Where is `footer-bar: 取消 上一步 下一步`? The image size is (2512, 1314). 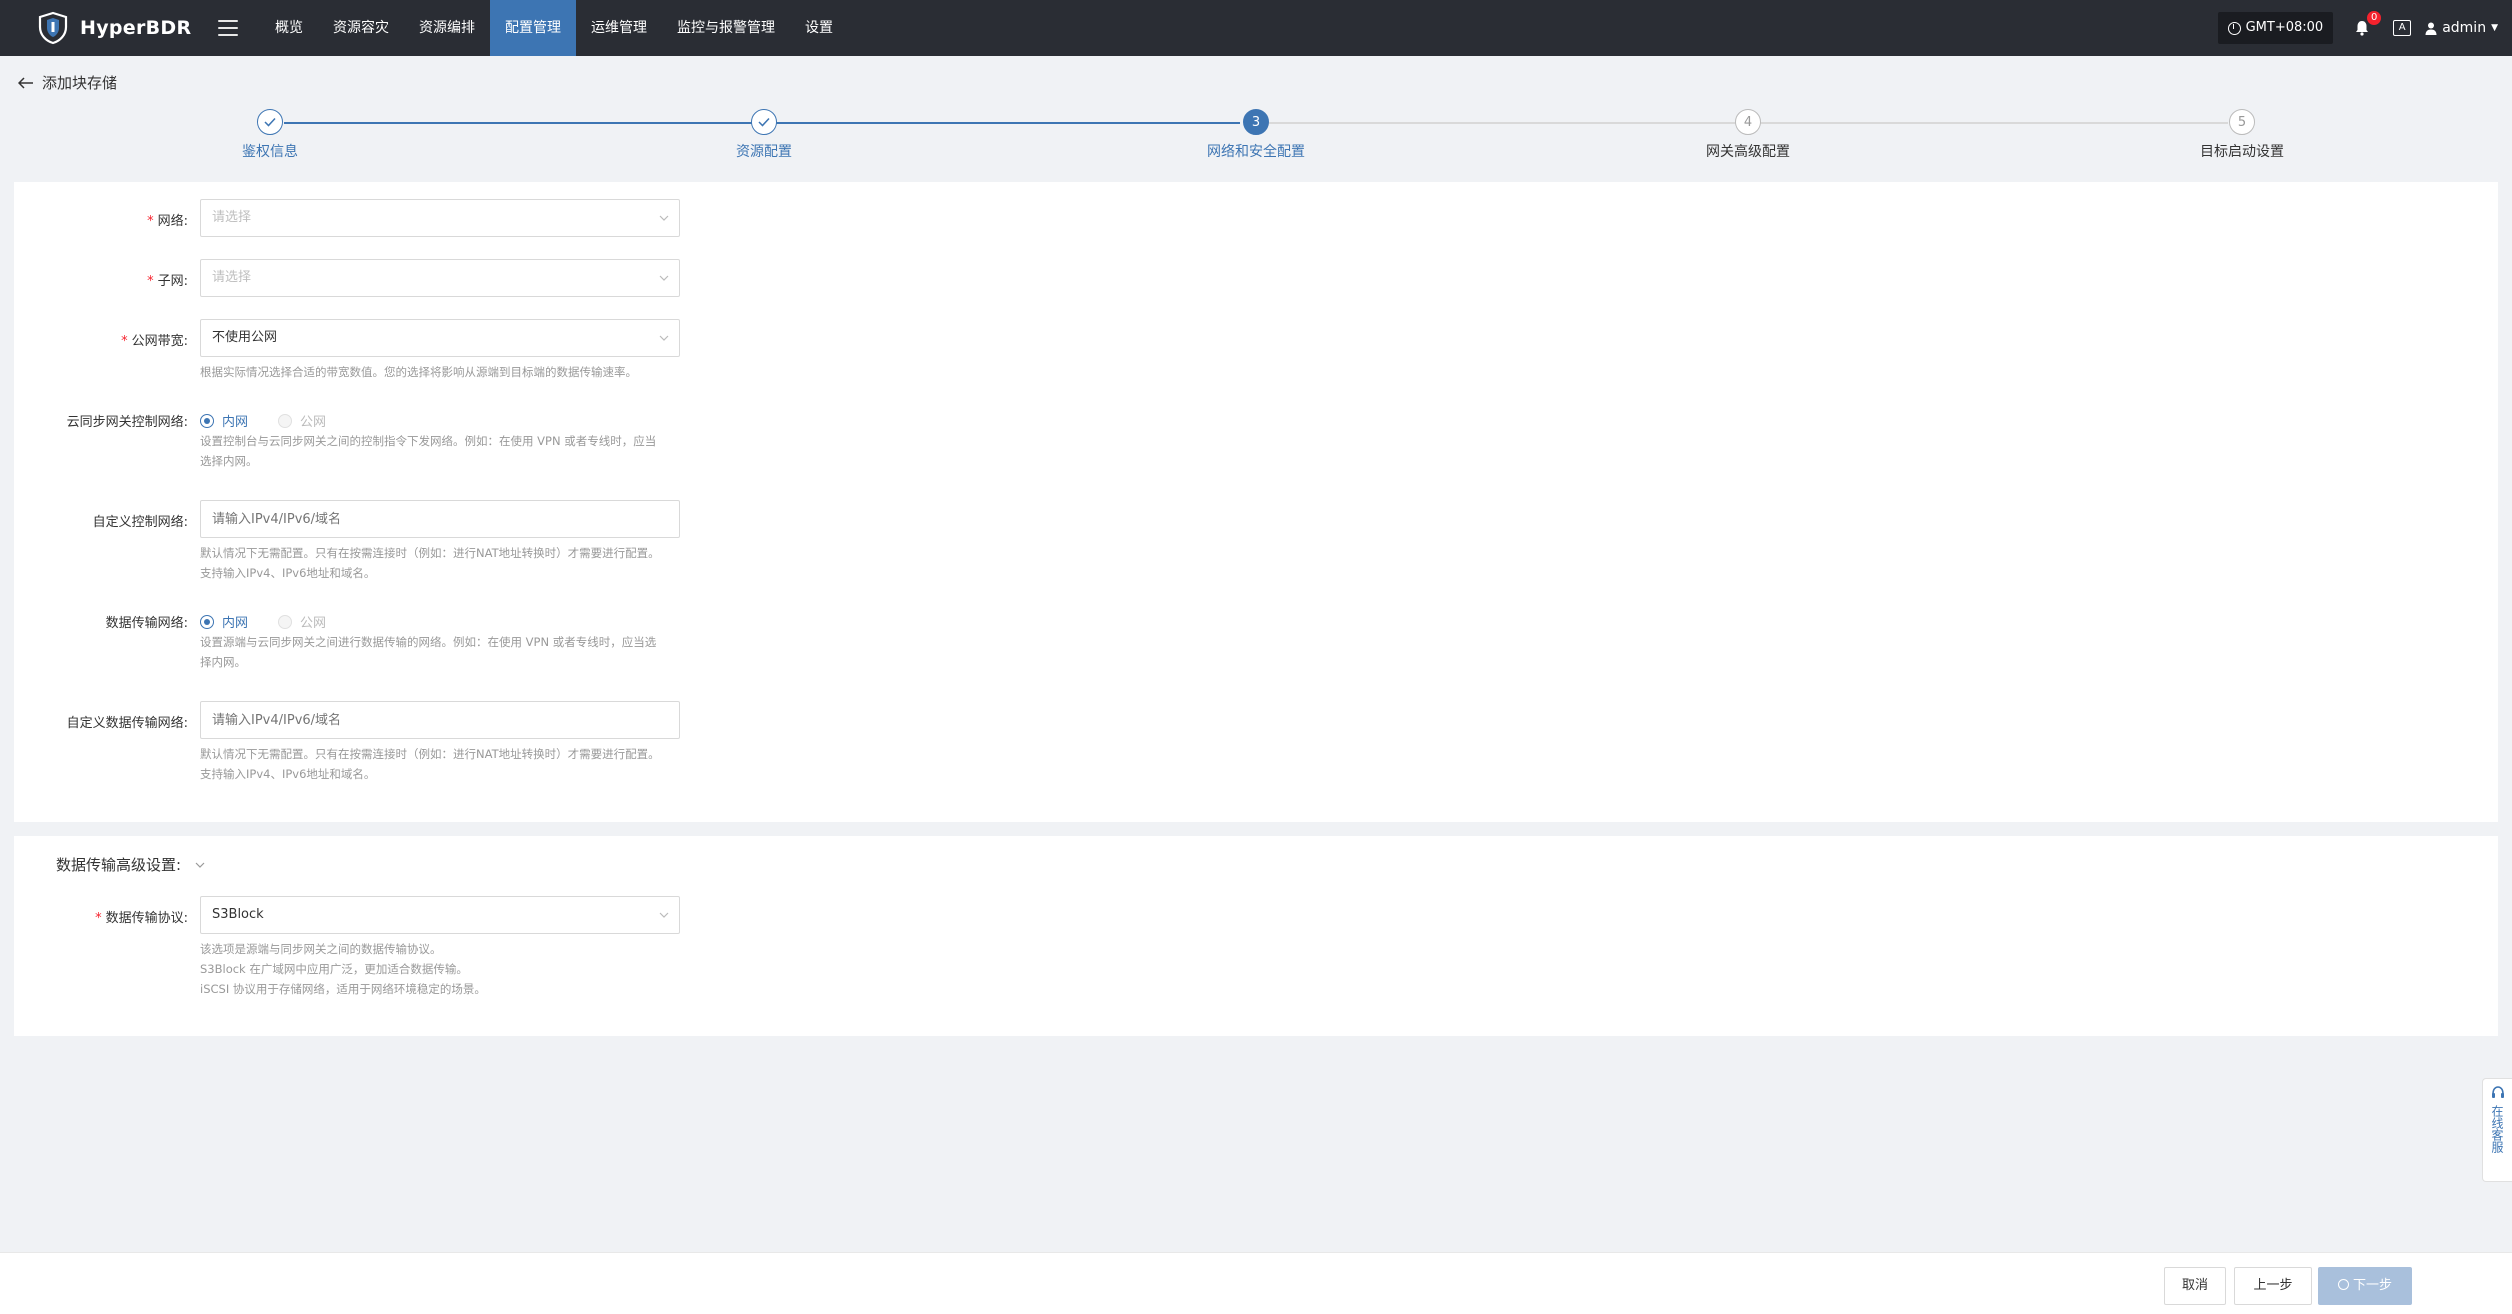 footer-bar: 取消 上一步 下一步 is located at coordinates (1256, 1283).